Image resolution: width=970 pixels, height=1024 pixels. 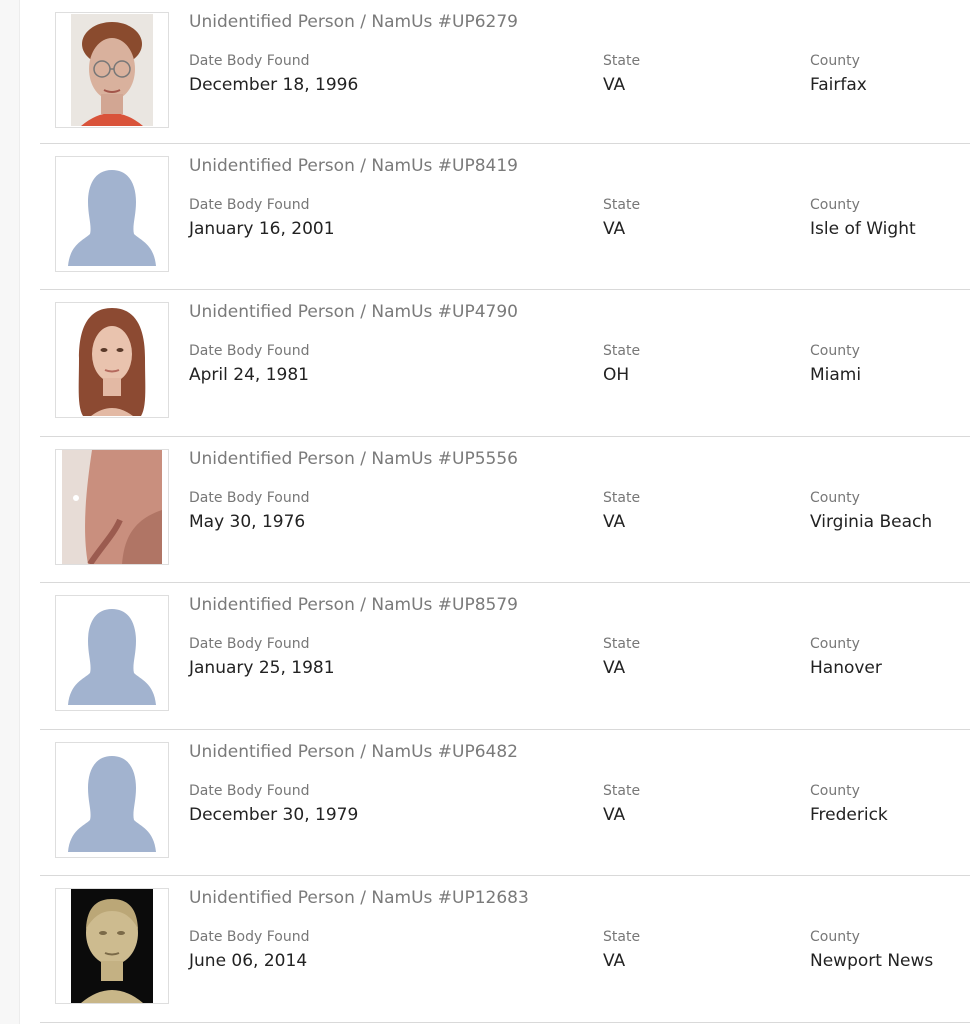 What do you see at coordinates (248, 961) in the screenshot?
I see `date-body-found-value: June 06, 2014` at bounding box center [248, 961].